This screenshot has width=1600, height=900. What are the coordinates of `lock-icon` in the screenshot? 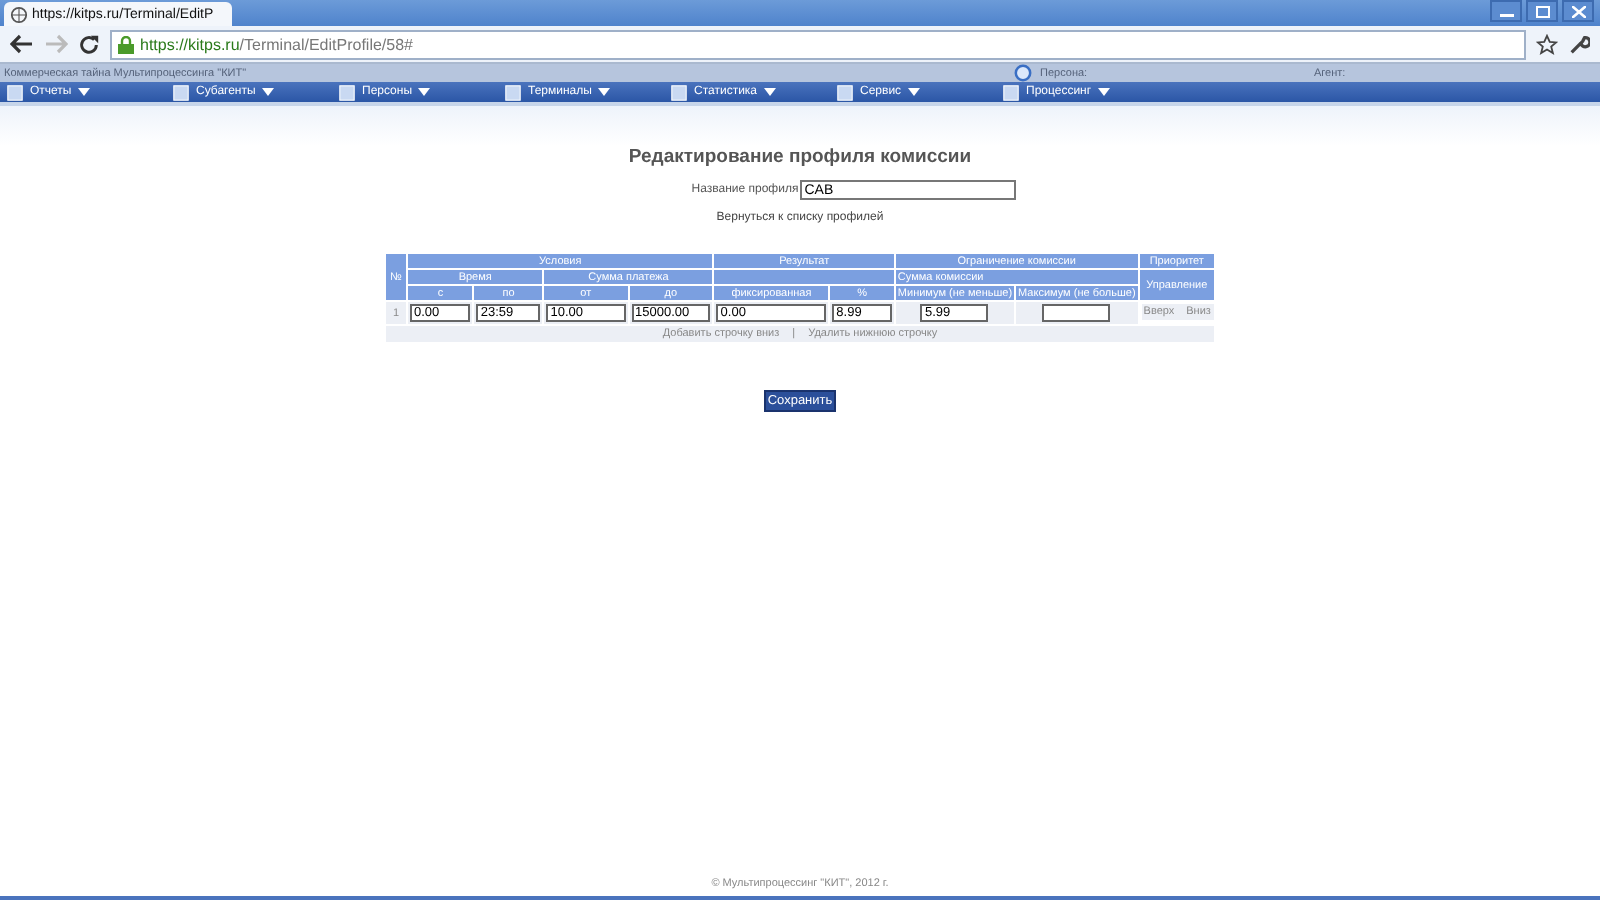 It's located at (126, 44).